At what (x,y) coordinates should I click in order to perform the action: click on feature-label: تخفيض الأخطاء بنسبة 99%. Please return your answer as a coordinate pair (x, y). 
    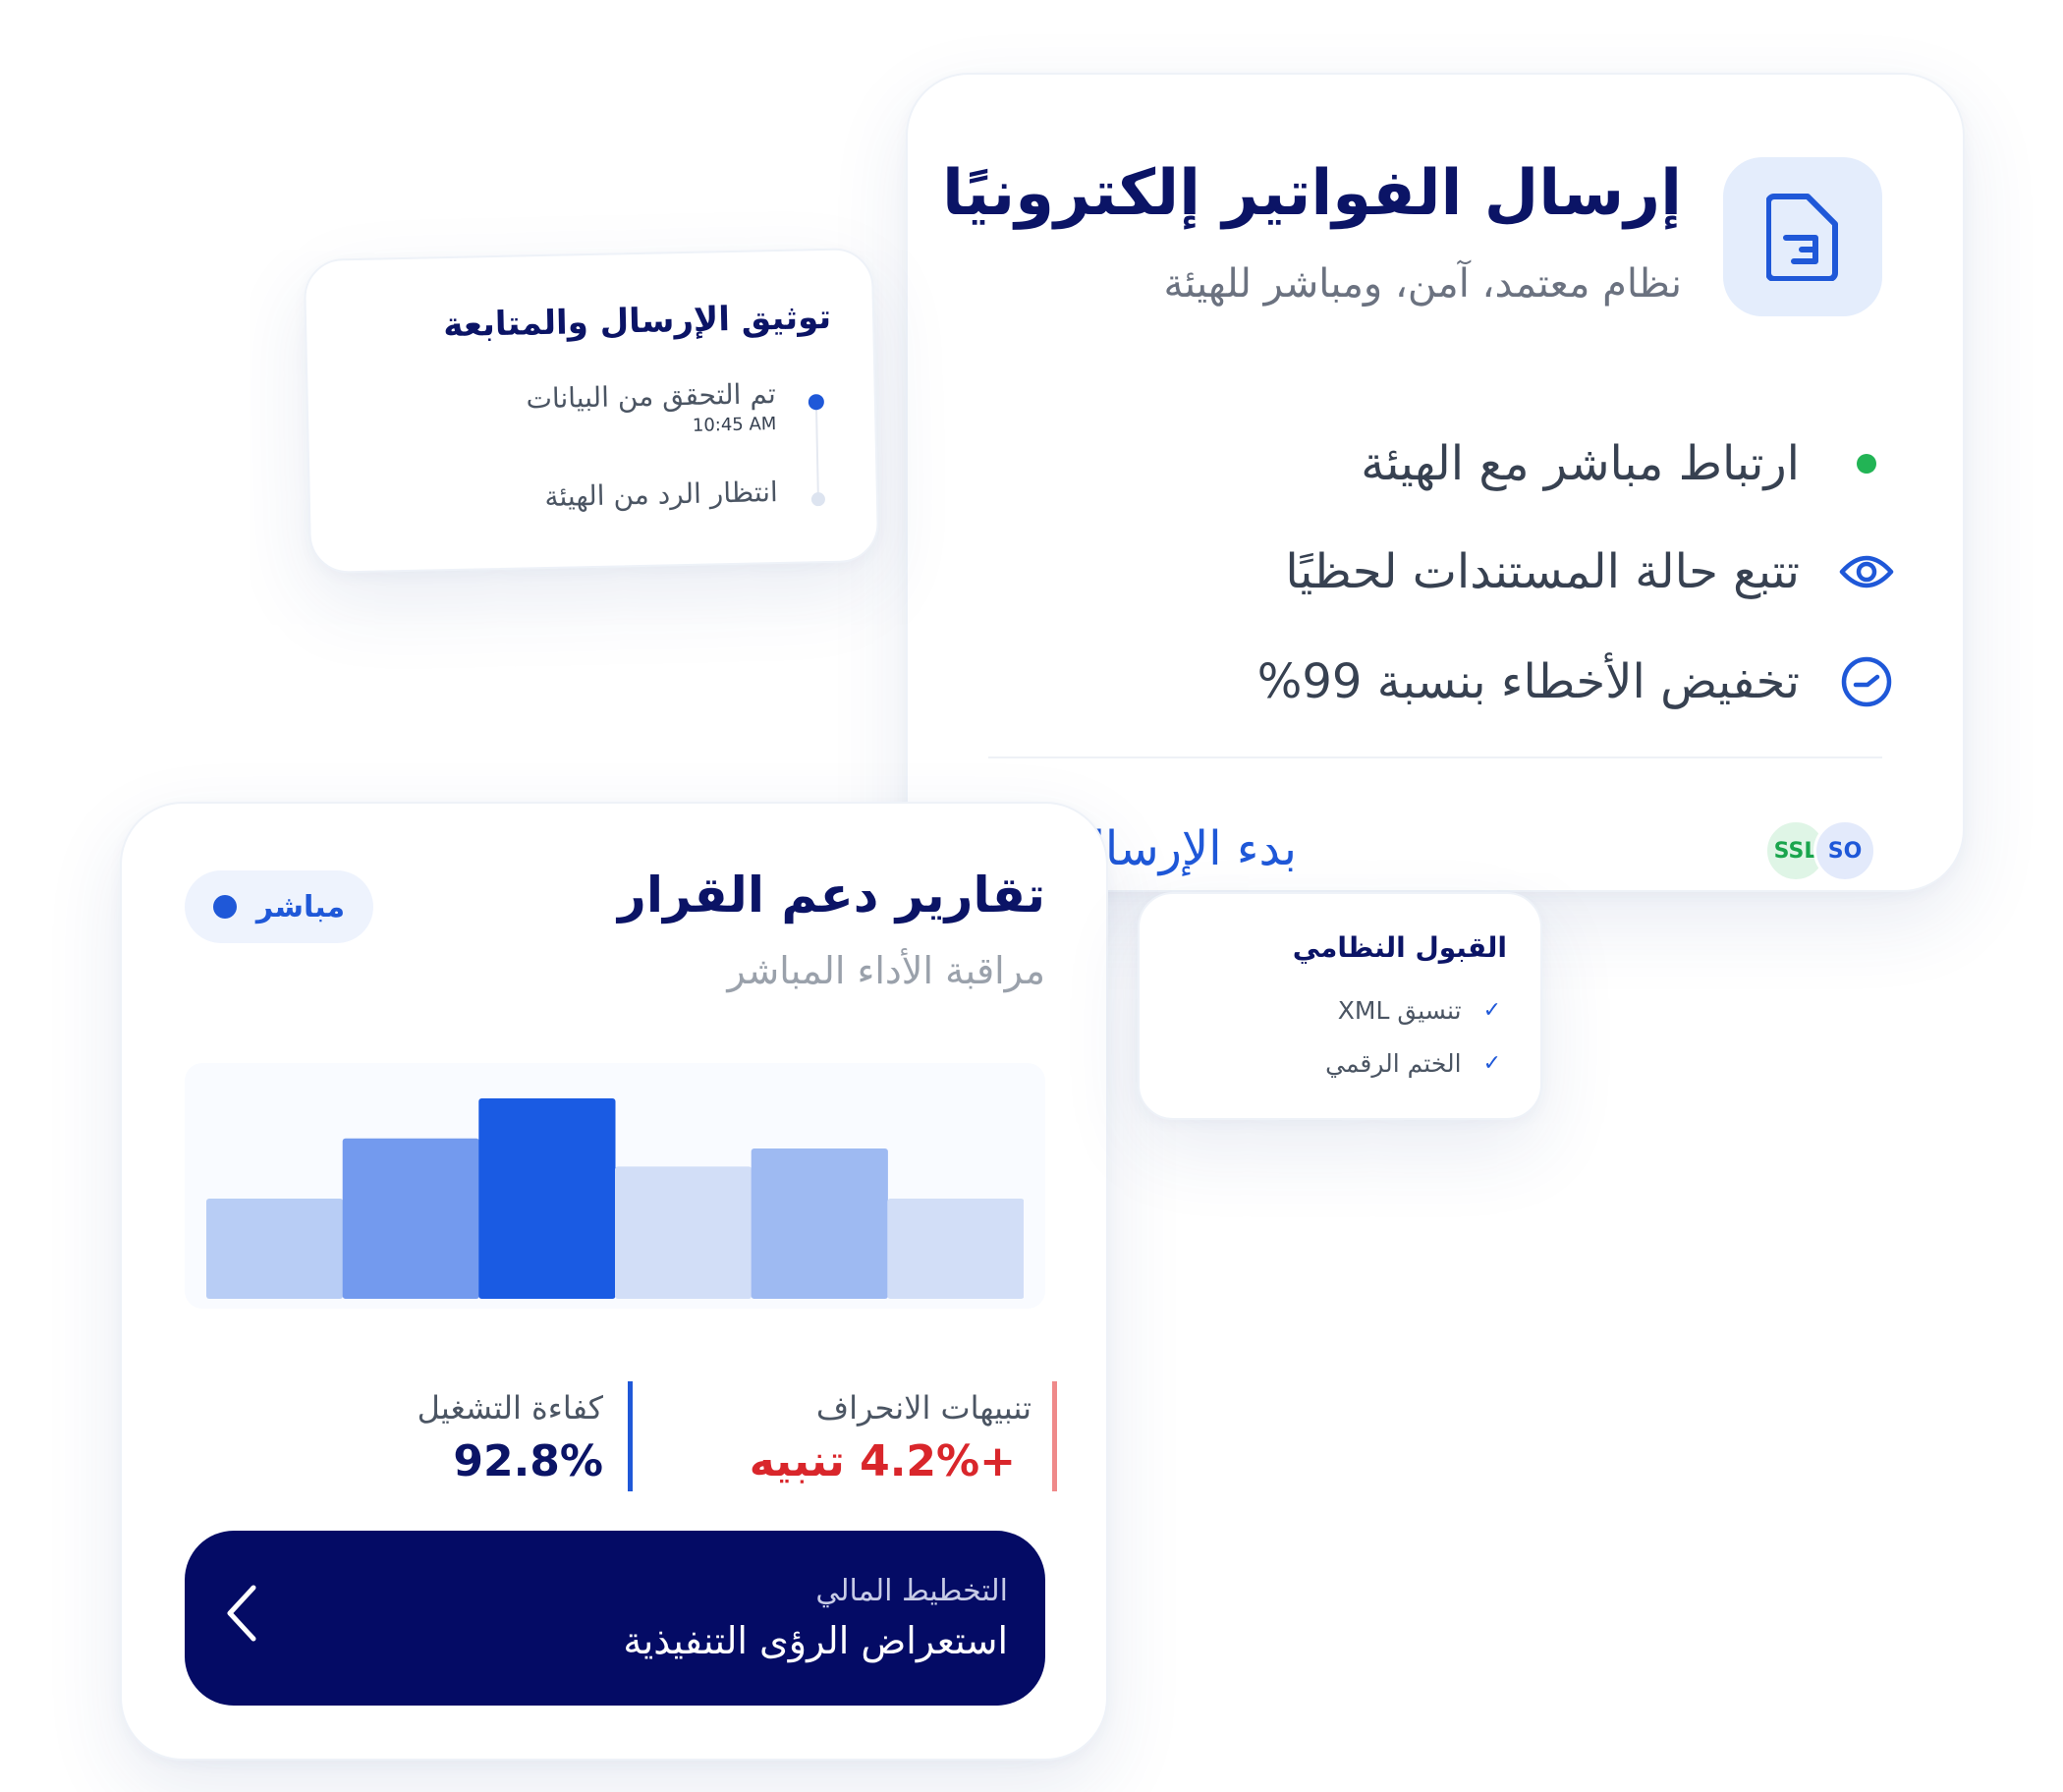
    Looking at the image, I should click on (1528, 681).